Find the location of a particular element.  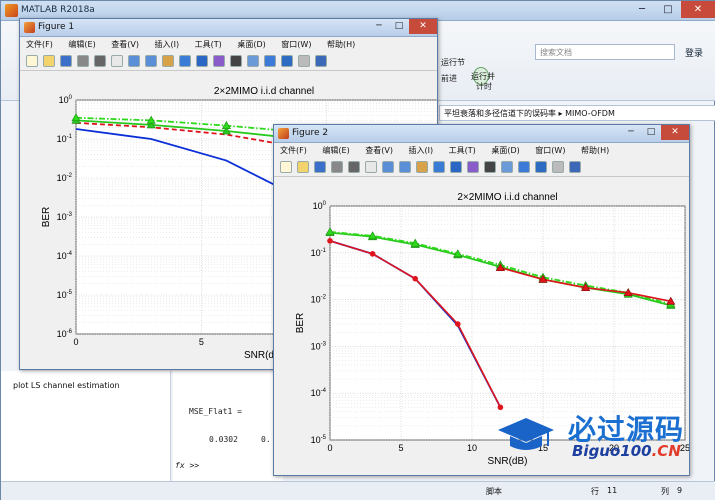

data-point is located at coordinates (372, 254).